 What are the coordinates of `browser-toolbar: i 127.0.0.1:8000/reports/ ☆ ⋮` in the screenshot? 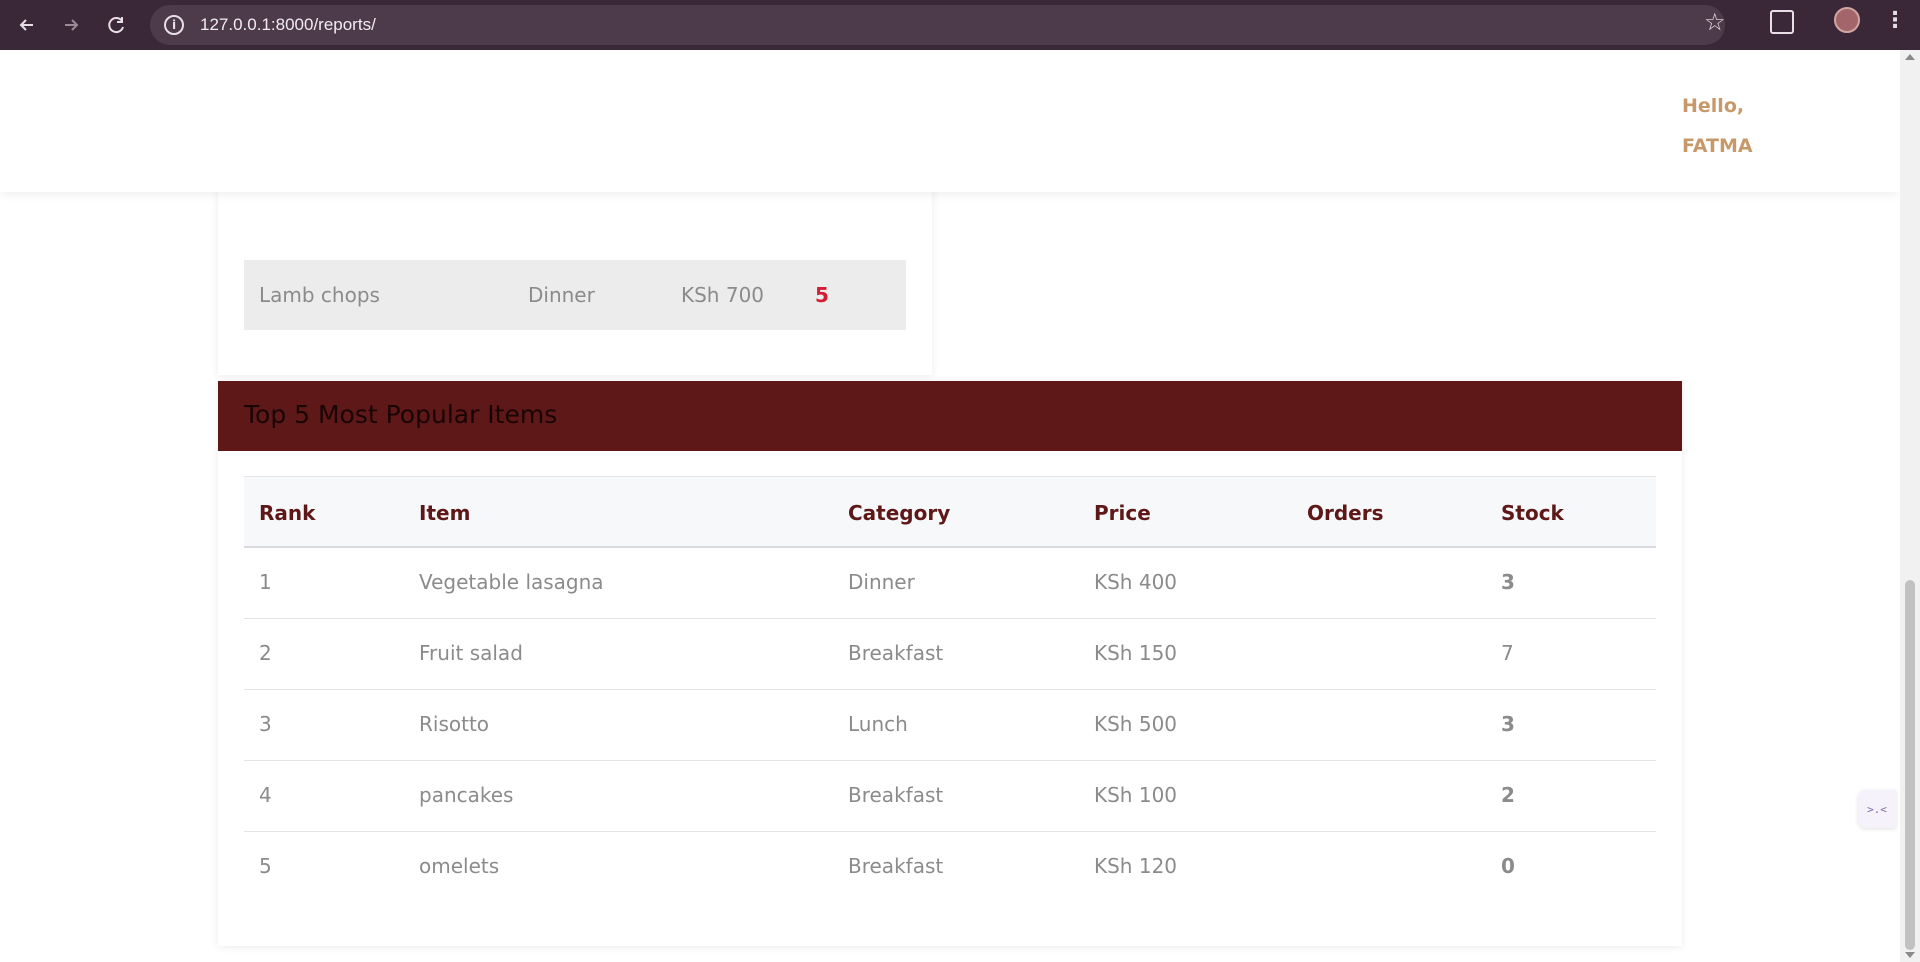 It's located at (960, 25).